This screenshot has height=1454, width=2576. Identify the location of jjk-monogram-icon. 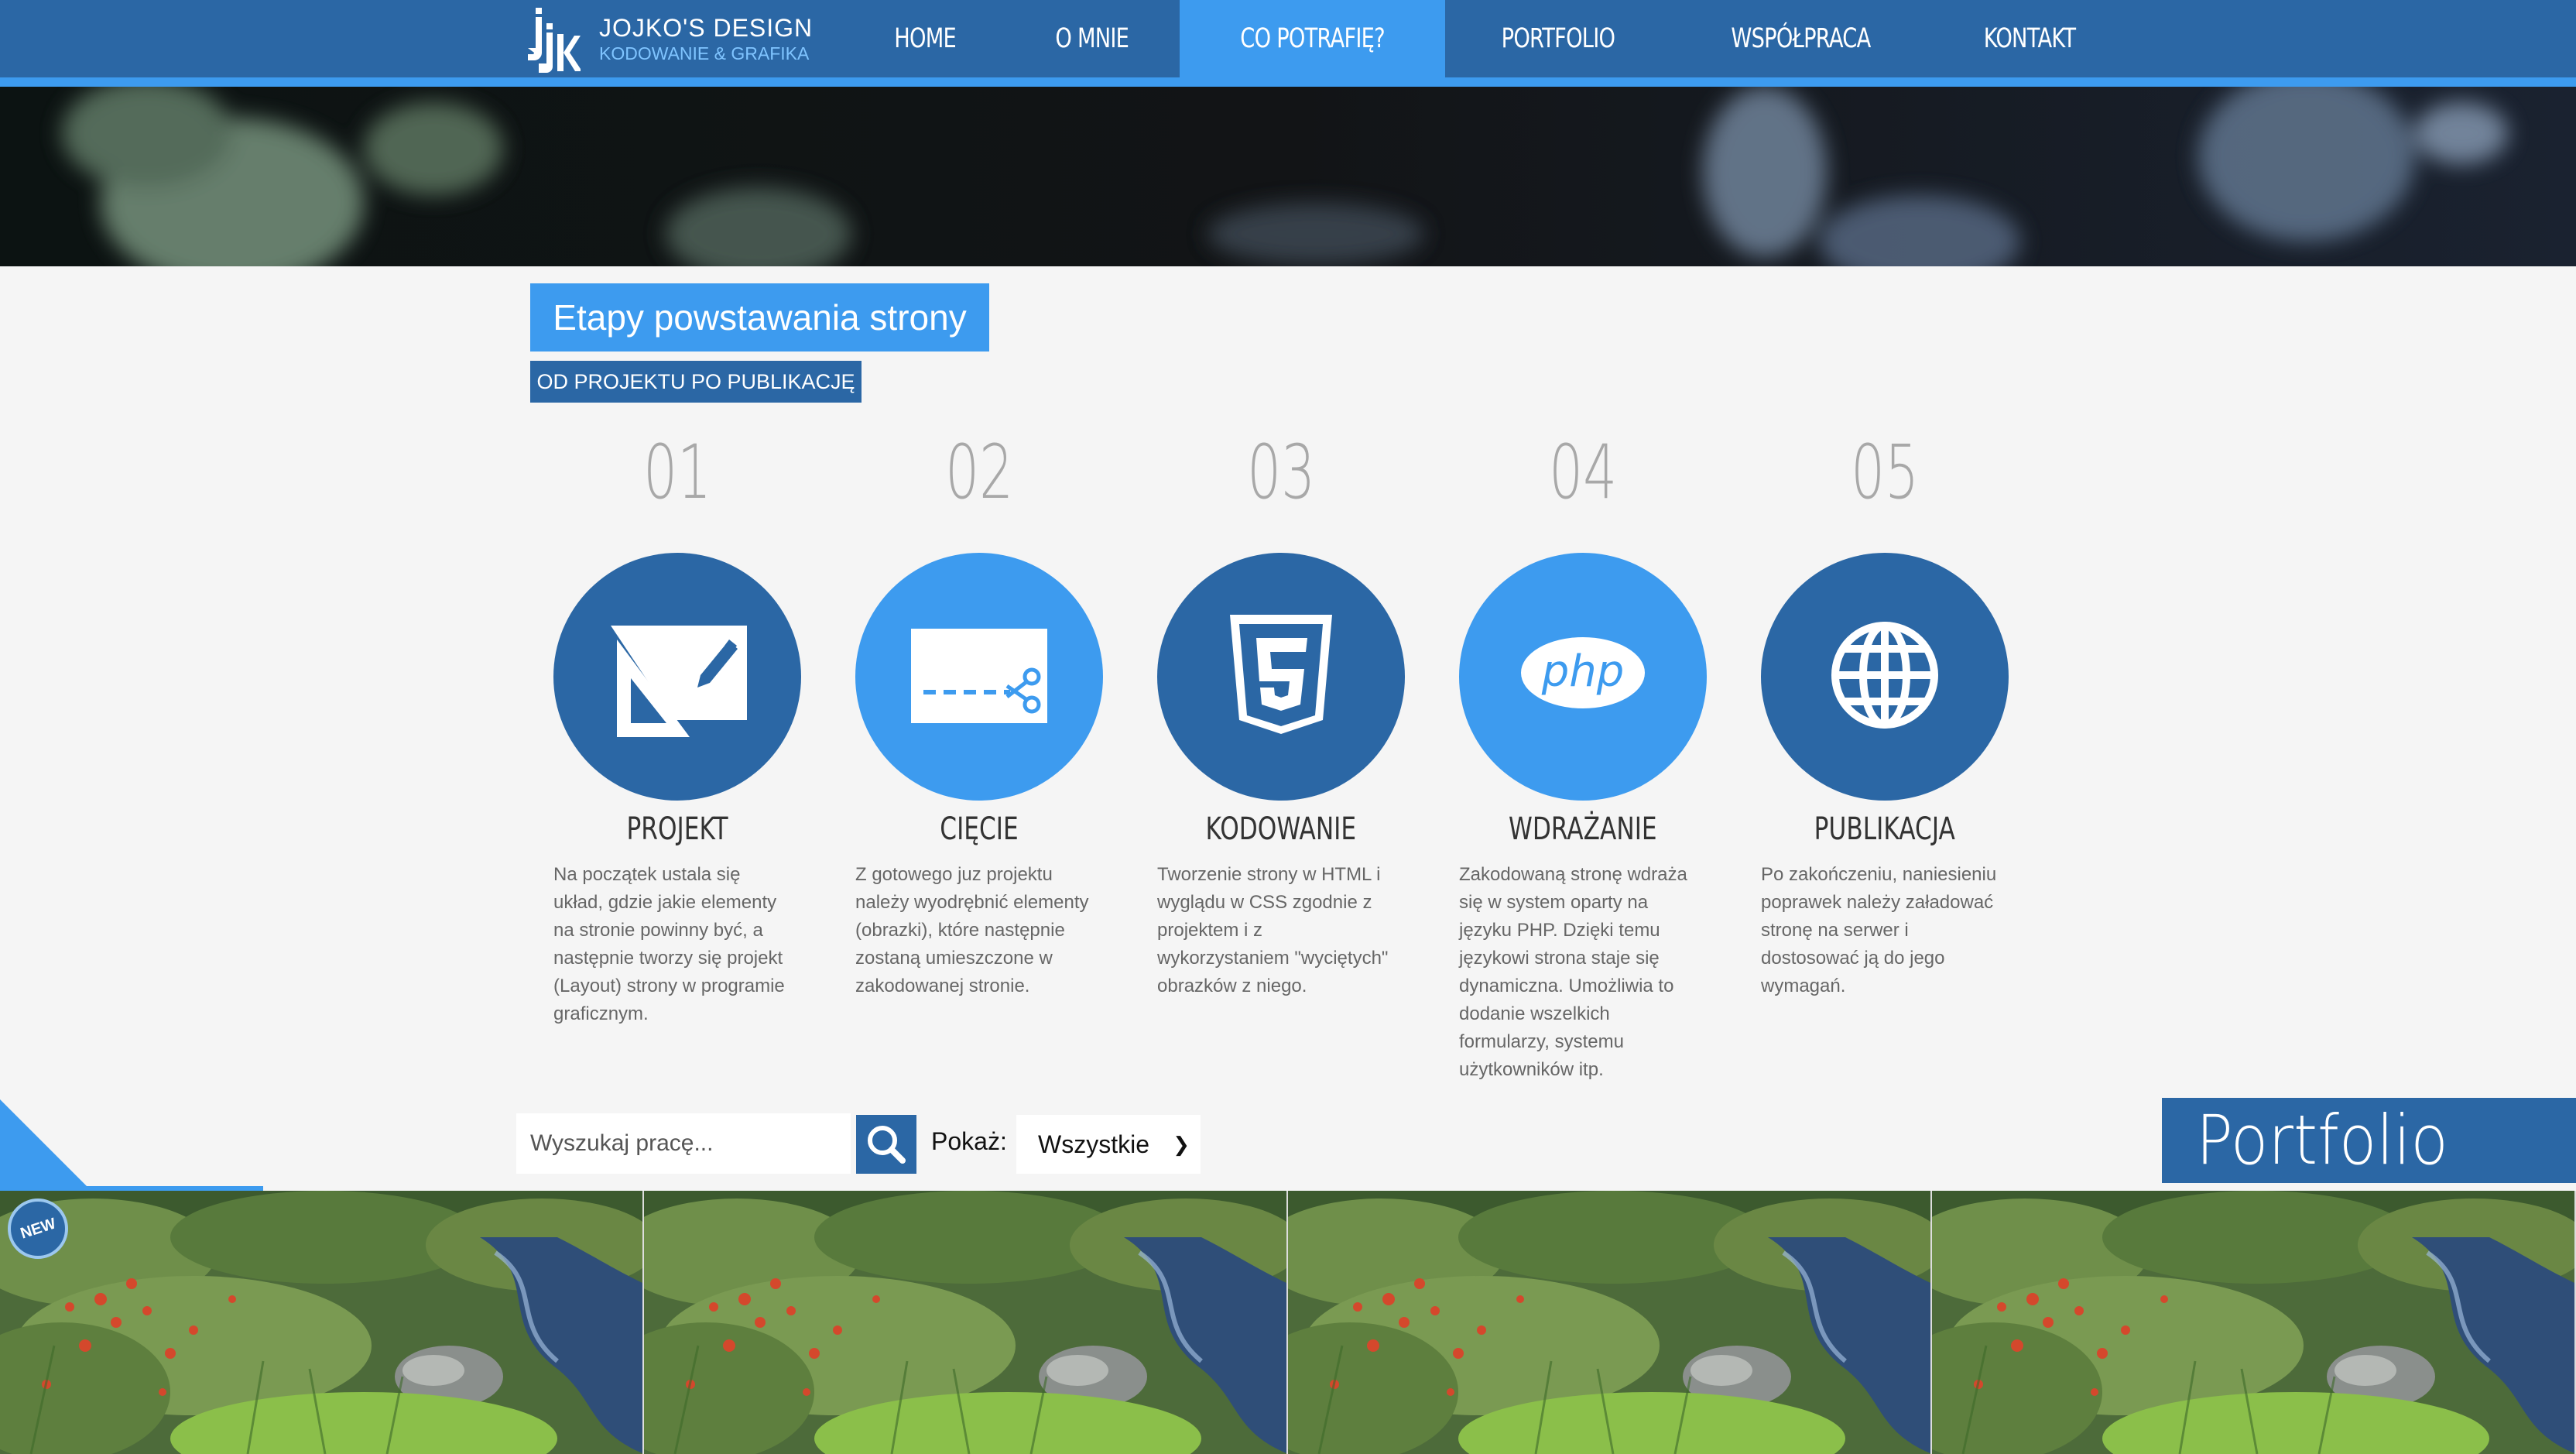
(554, 40).